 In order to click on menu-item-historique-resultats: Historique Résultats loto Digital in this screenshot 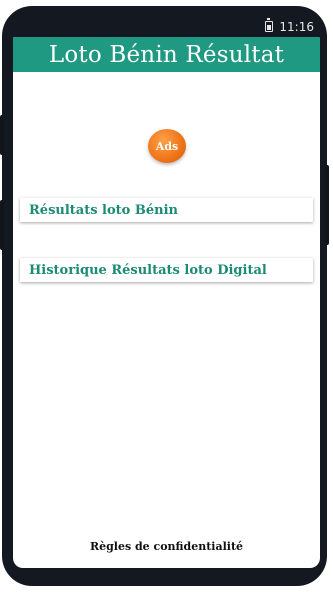, I will do `click(166, 270)`.